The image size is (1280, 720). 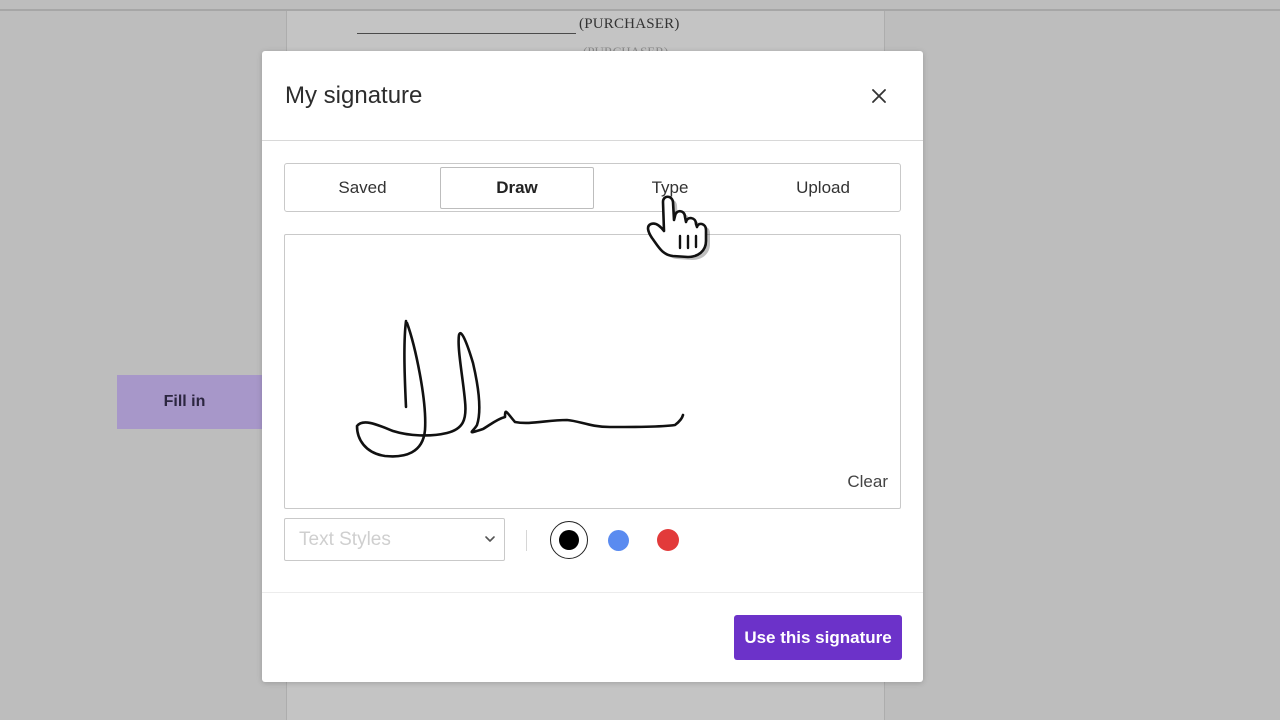 What do you see at coordinates (520, 388) in the screenshot?
I see `drawn-signature` at bounding box center [520, 388].